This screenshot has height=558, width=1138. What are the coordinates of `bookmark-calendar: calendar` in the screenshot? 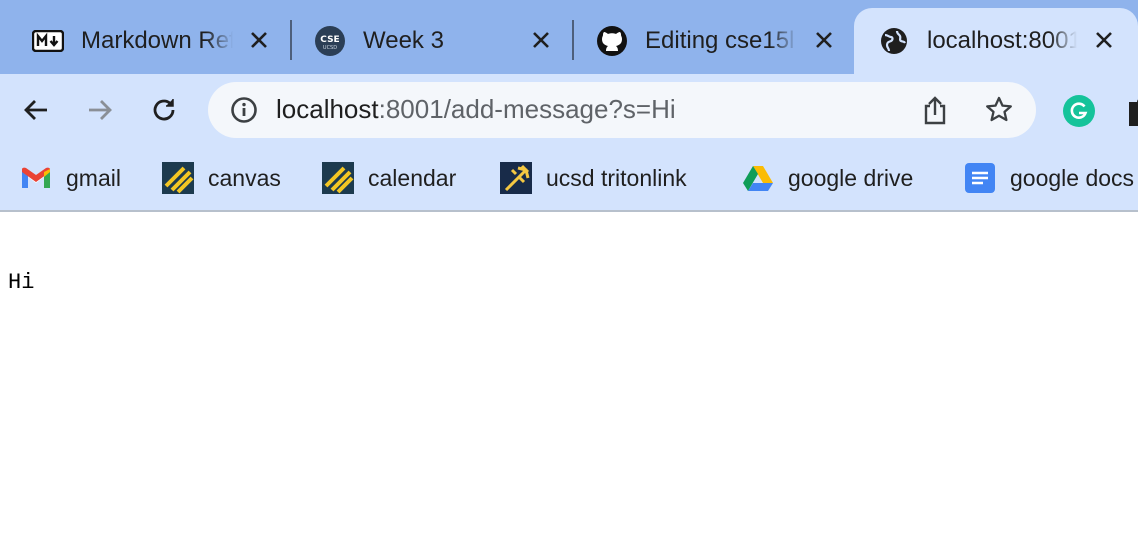 It's located at (389, 178).